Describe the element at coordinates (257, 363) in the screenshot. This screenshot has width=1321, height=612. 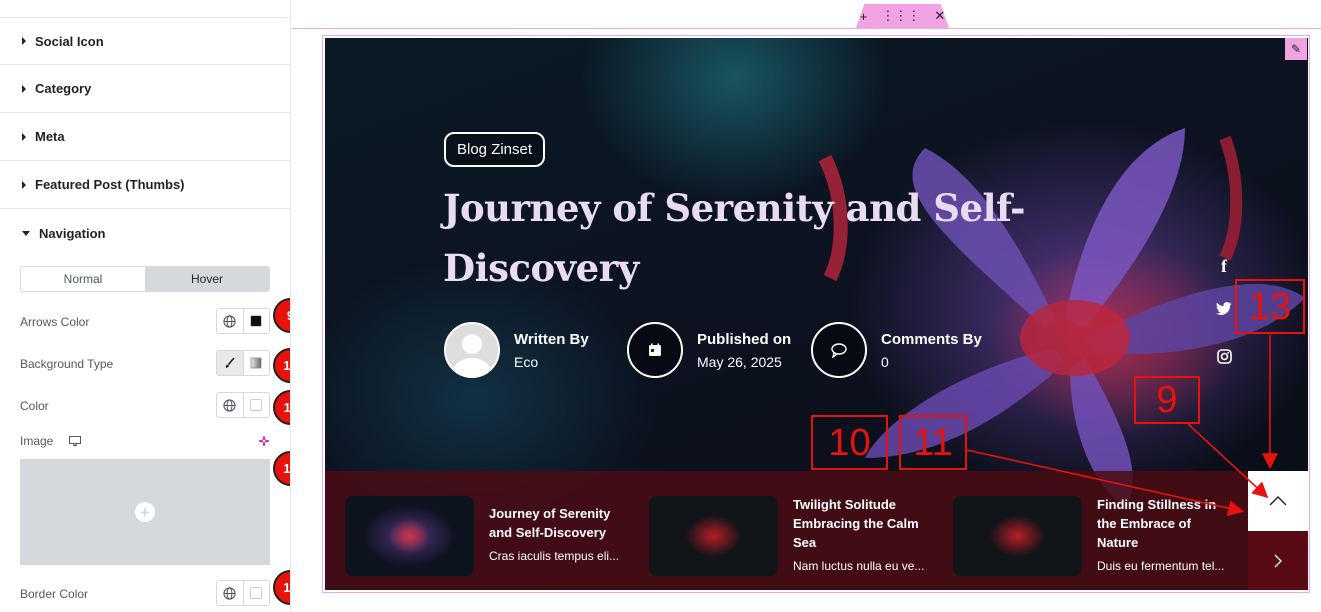
I see `gradient-icon` at that location.